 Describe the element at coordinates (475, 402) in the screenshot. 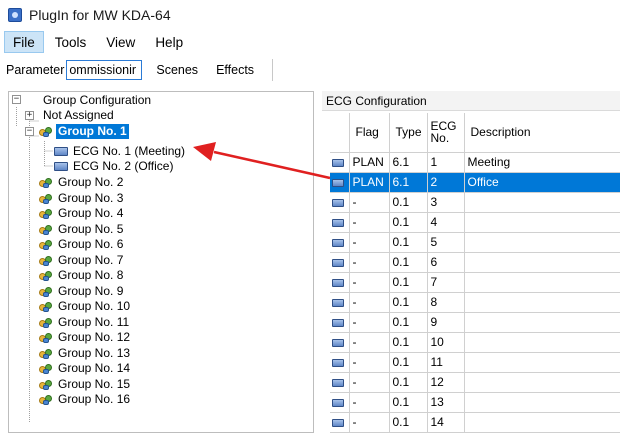

I see `ecg-table-row: -0.1 13` at that location.